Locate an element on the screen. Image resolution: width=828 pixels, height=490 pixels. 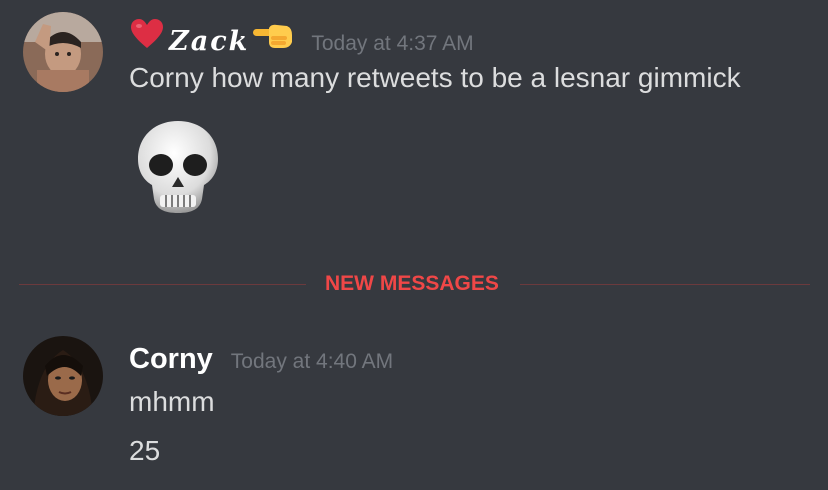
pointing-left-hand-icon is located at coordinates (273, 37).